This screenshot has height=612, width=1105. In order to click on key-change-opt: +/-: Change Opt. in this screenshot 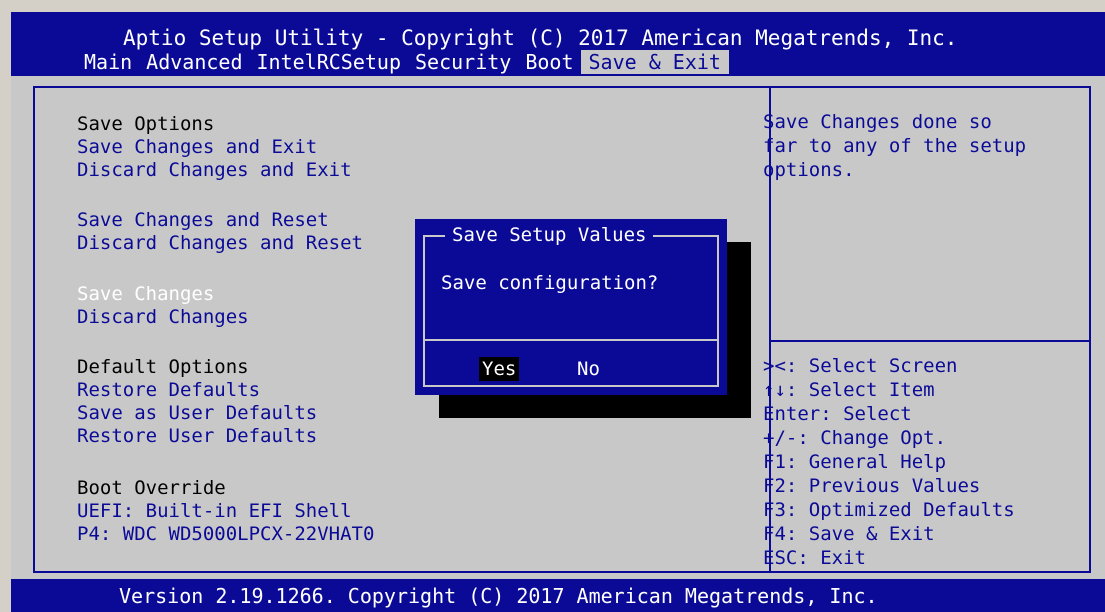, I will do `click(855, 438)`.